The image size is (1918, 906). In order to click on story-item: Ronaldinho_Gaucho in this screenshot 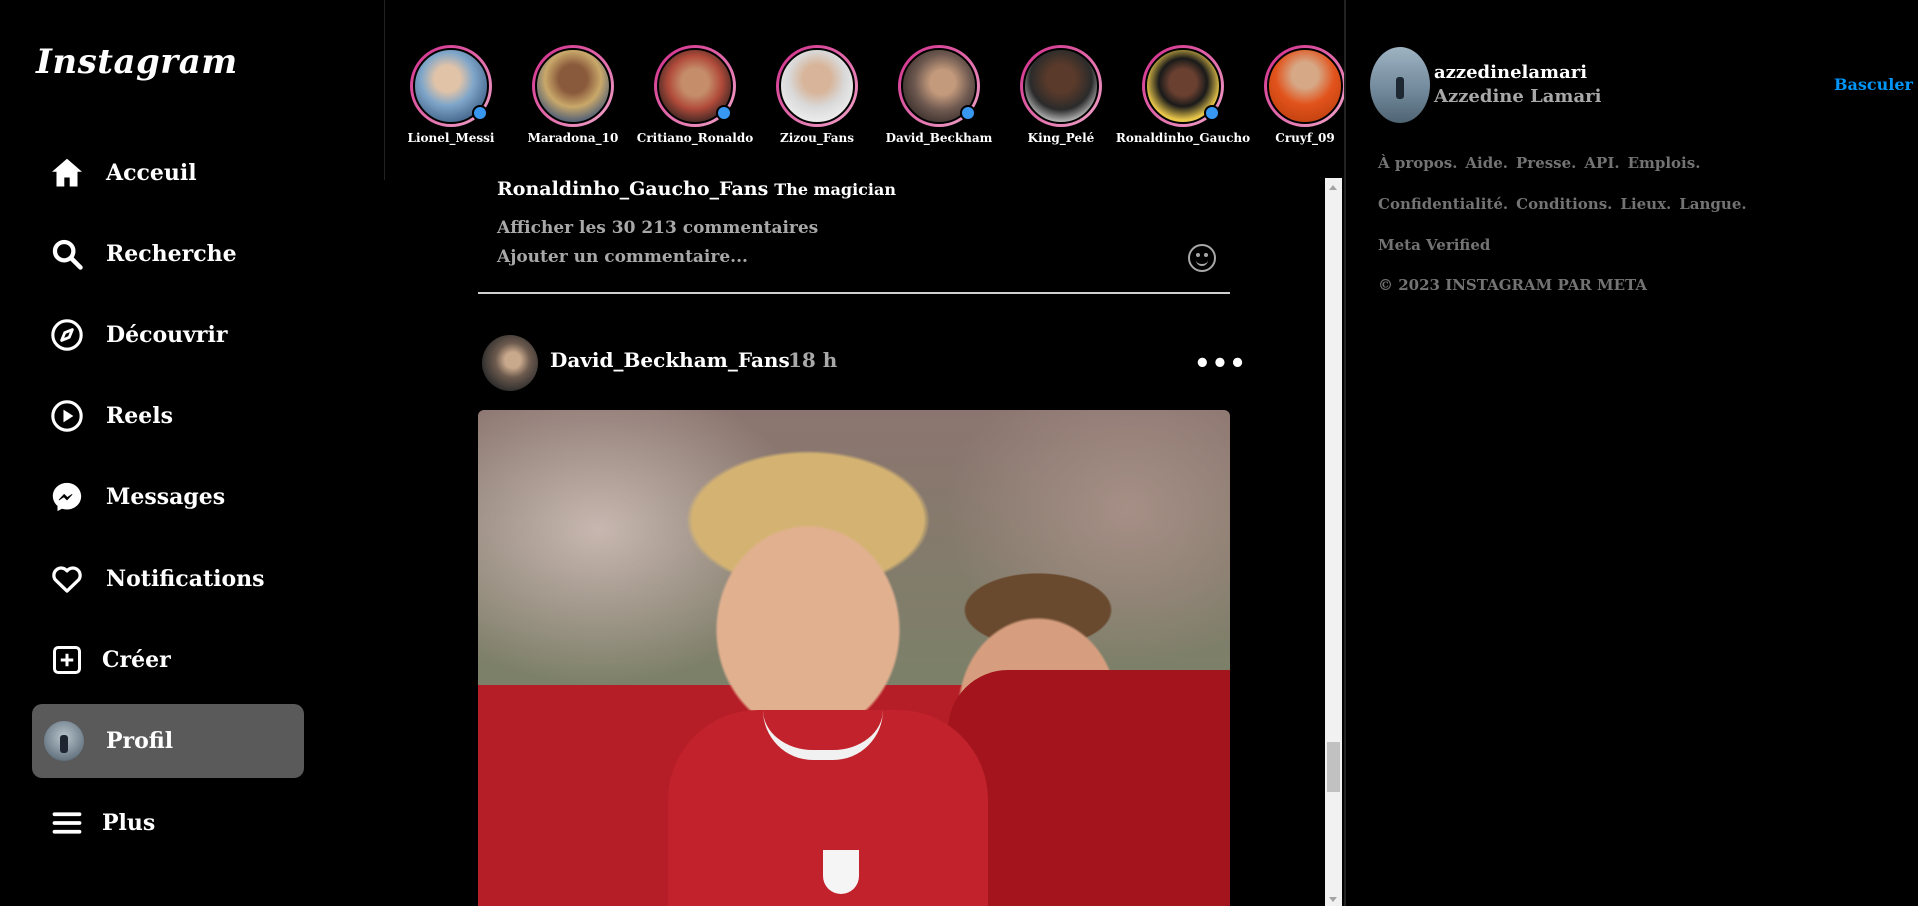, I will do `click(1183, 95)`.